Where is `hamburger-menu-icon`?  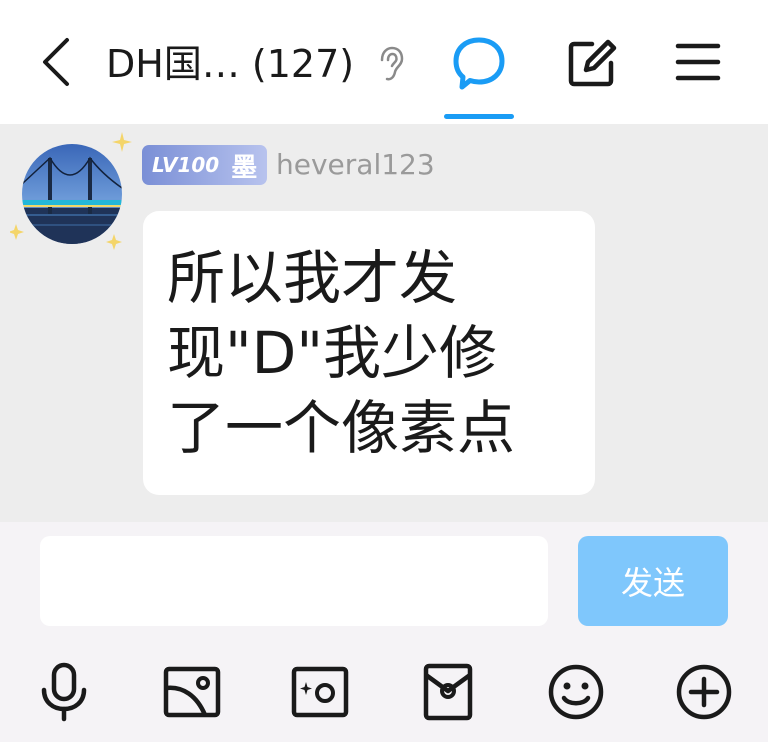
hamburger-menu-icon is located at coordinates (698, 62).